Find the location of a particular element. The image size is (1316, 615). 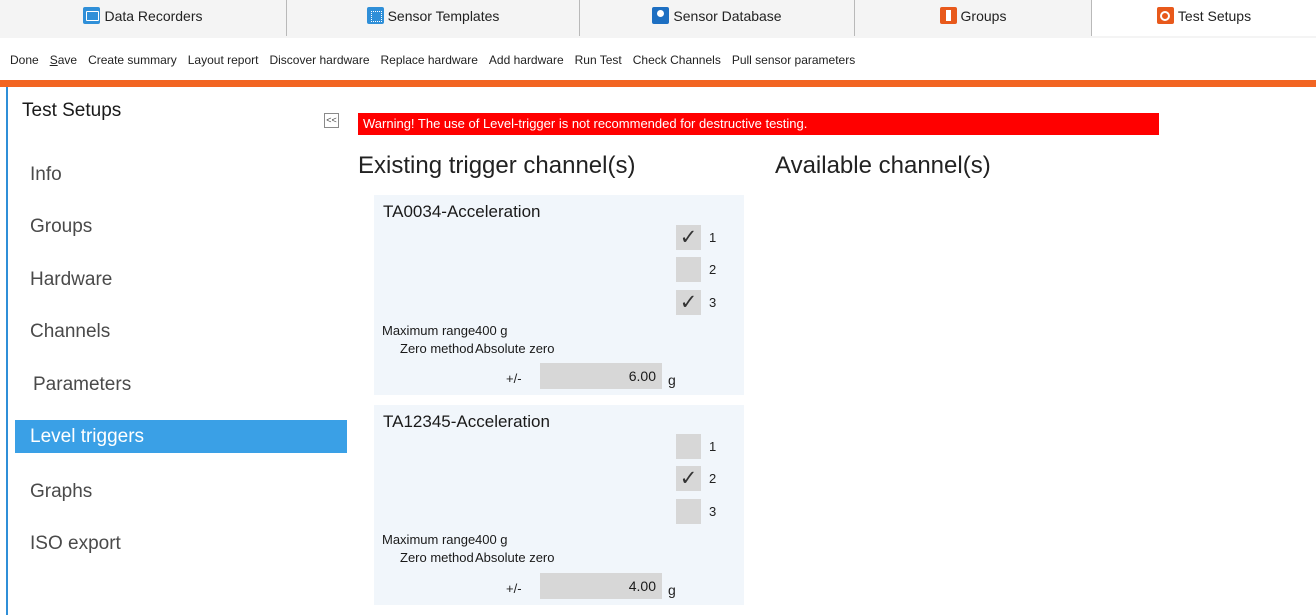

layout-report-button: Layout report is located at coordinates (223, 60).